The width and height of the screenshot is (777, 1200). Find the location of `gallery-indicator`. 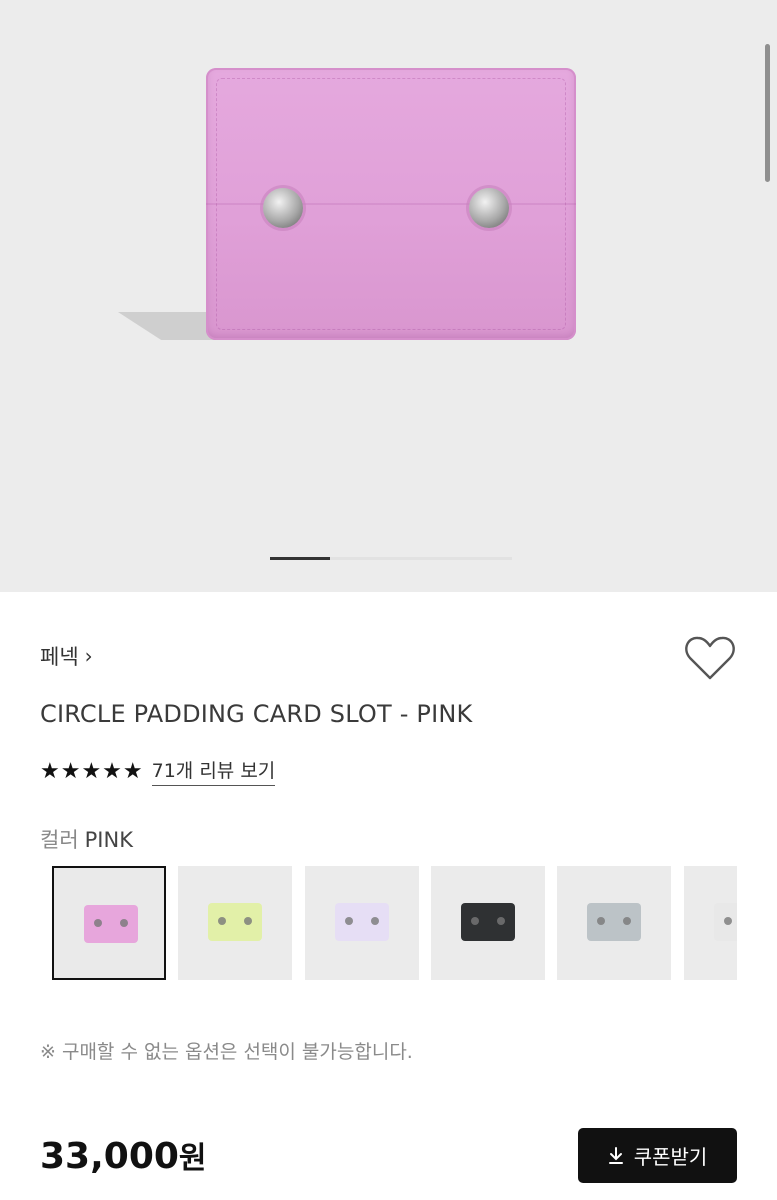

gallery-indicator is located at coordinates (391, 558).